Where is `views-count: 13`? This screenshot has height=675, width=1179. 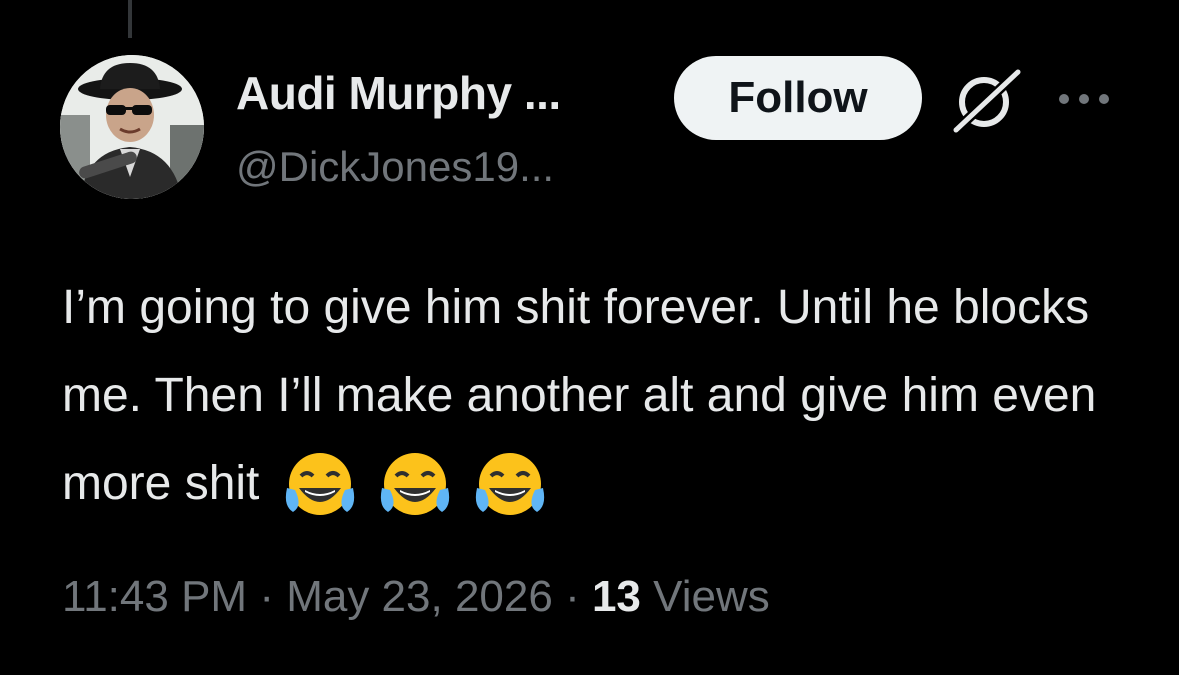
views-count: 13 is located at coordinates (616, 596).